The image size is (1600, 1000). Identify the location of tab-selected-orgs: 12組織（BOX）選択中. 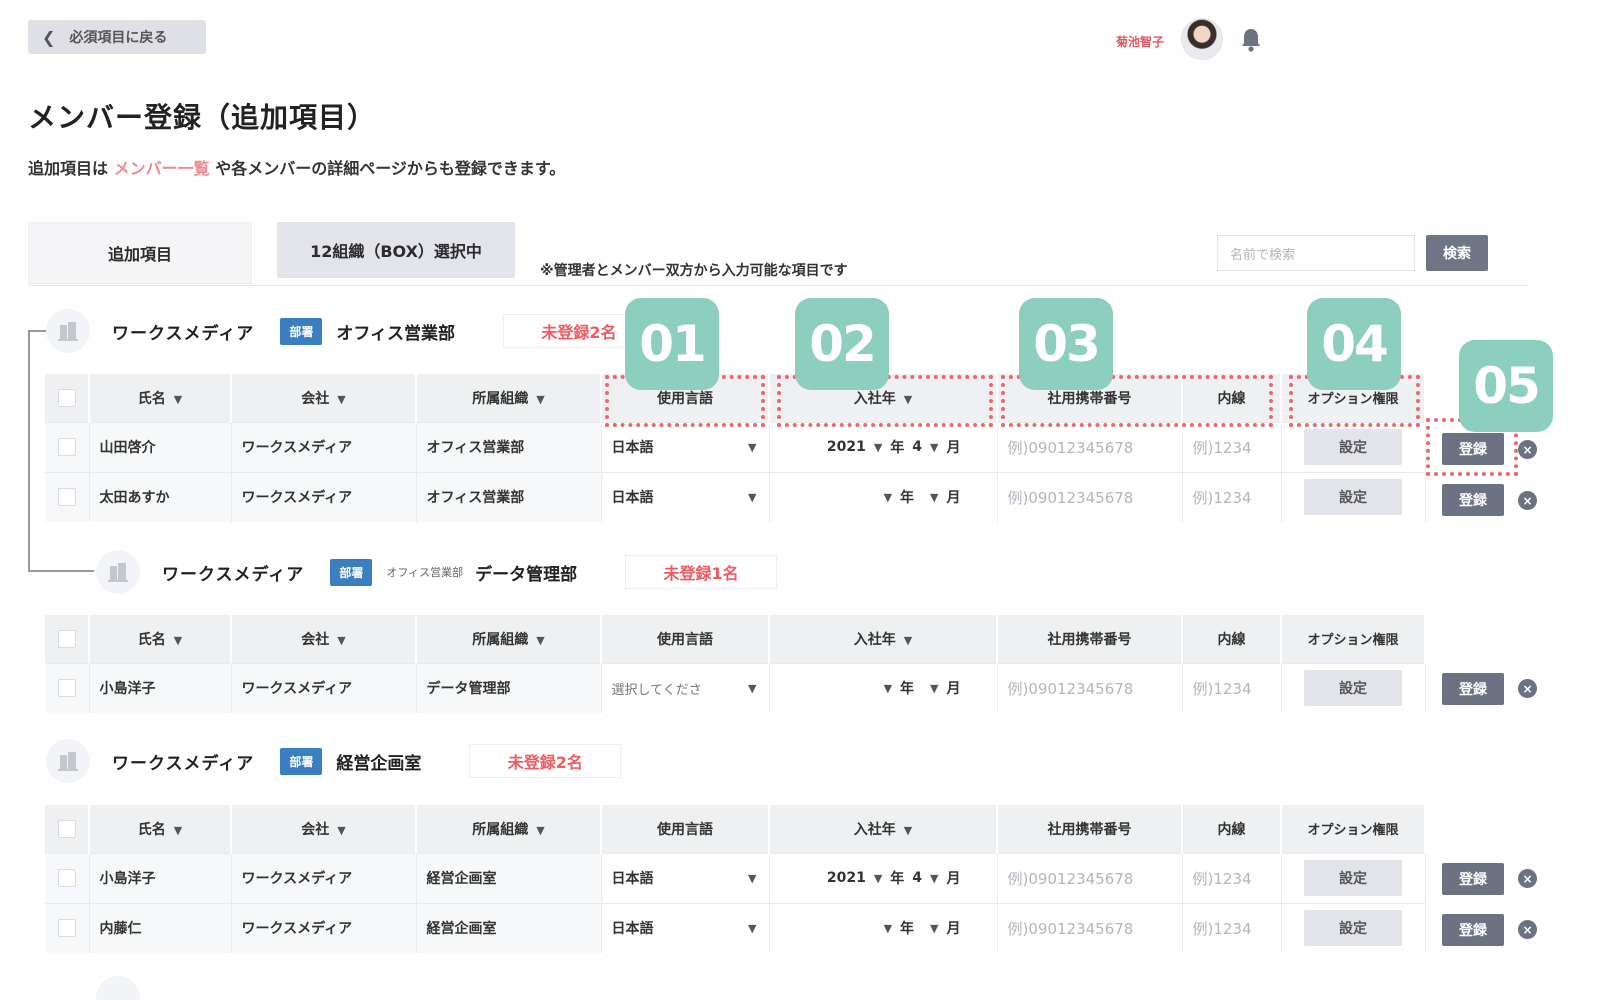
(396, 250).